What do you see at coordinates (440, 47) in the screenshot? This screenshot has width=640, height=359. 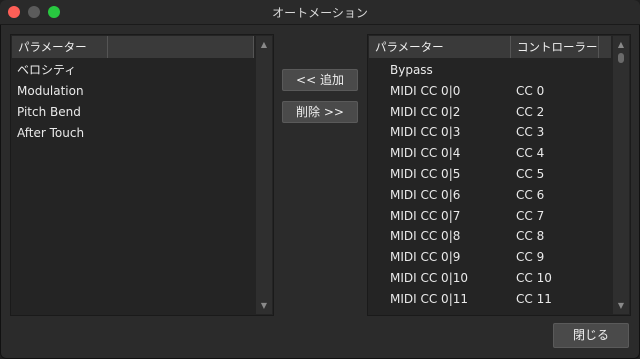 I see `right-header-parameter: パラメーター` at bounding box center [440, 47].